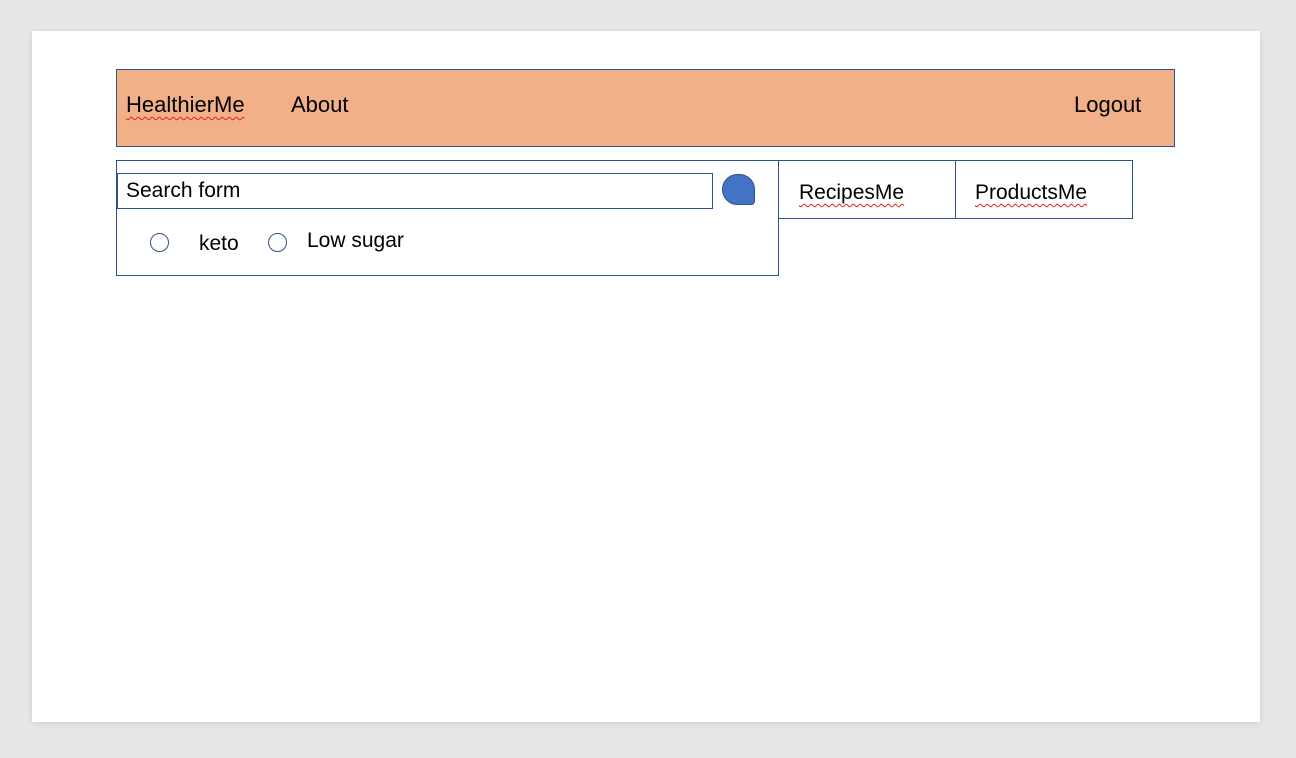 The height and width of the screenshot is (758, 1296). Describe the element at coordinates (415, 191) in the screenshot. I see `search-input: Search form` at that location.